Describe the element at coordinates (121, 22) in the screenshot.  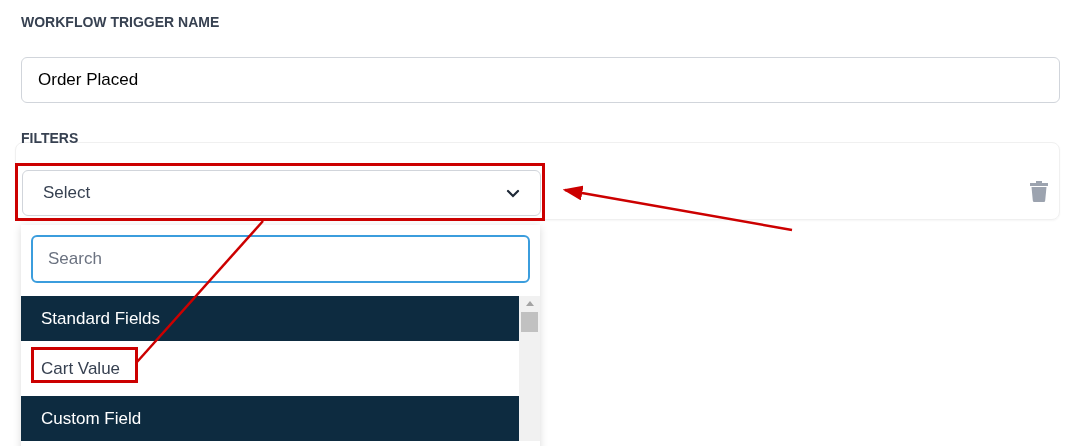
I see `field-label: WORKFLOW TRIGGER NAME` at that location.